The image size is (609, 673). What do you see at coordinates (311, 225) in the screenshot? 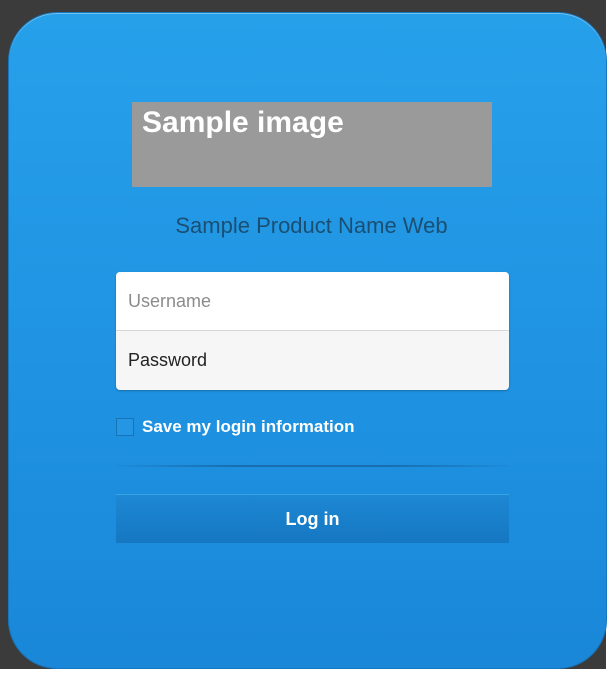
I see `product-name: Sample Product Name Web` at bounding box center [311, 225].